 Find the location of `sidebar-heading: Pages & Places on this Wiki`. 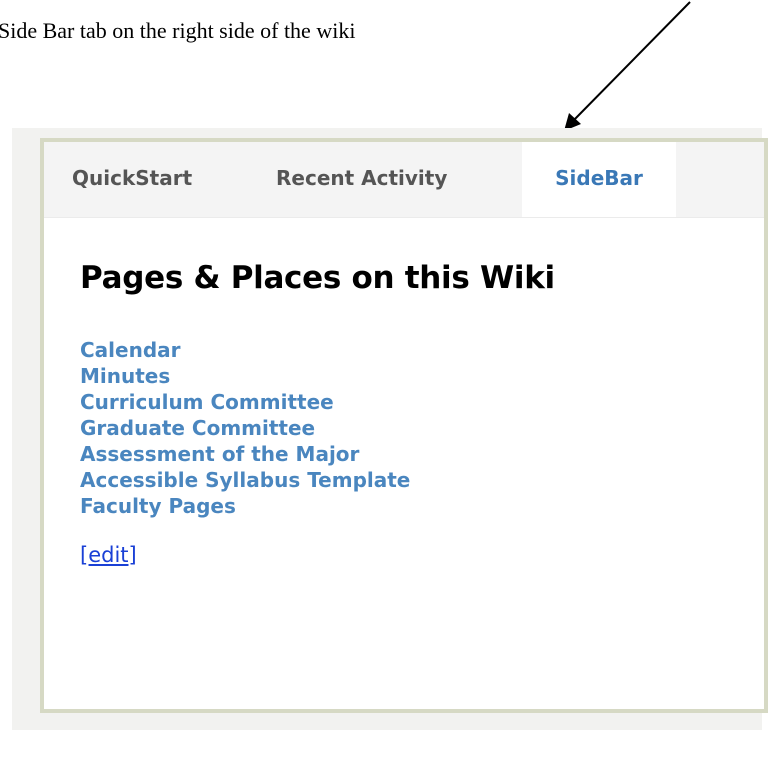

sidebar-heading: Pages & Places on this Wiki is located at coordinates (317, 278).